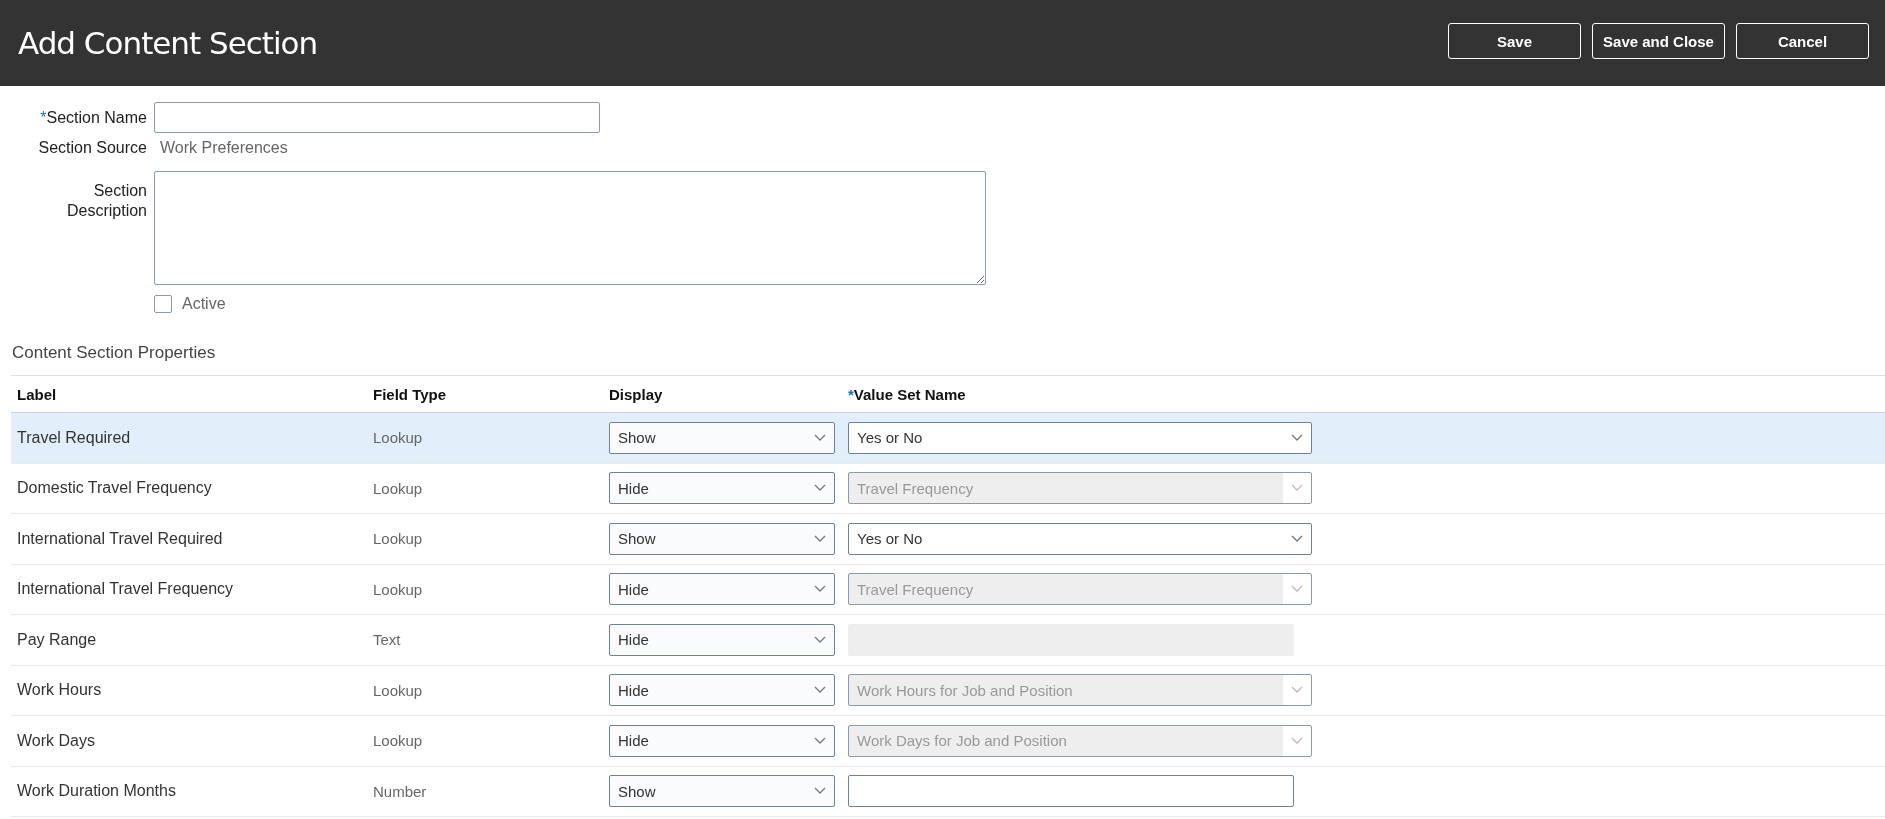  I want to click on field-type: Number, so click(400, 791).